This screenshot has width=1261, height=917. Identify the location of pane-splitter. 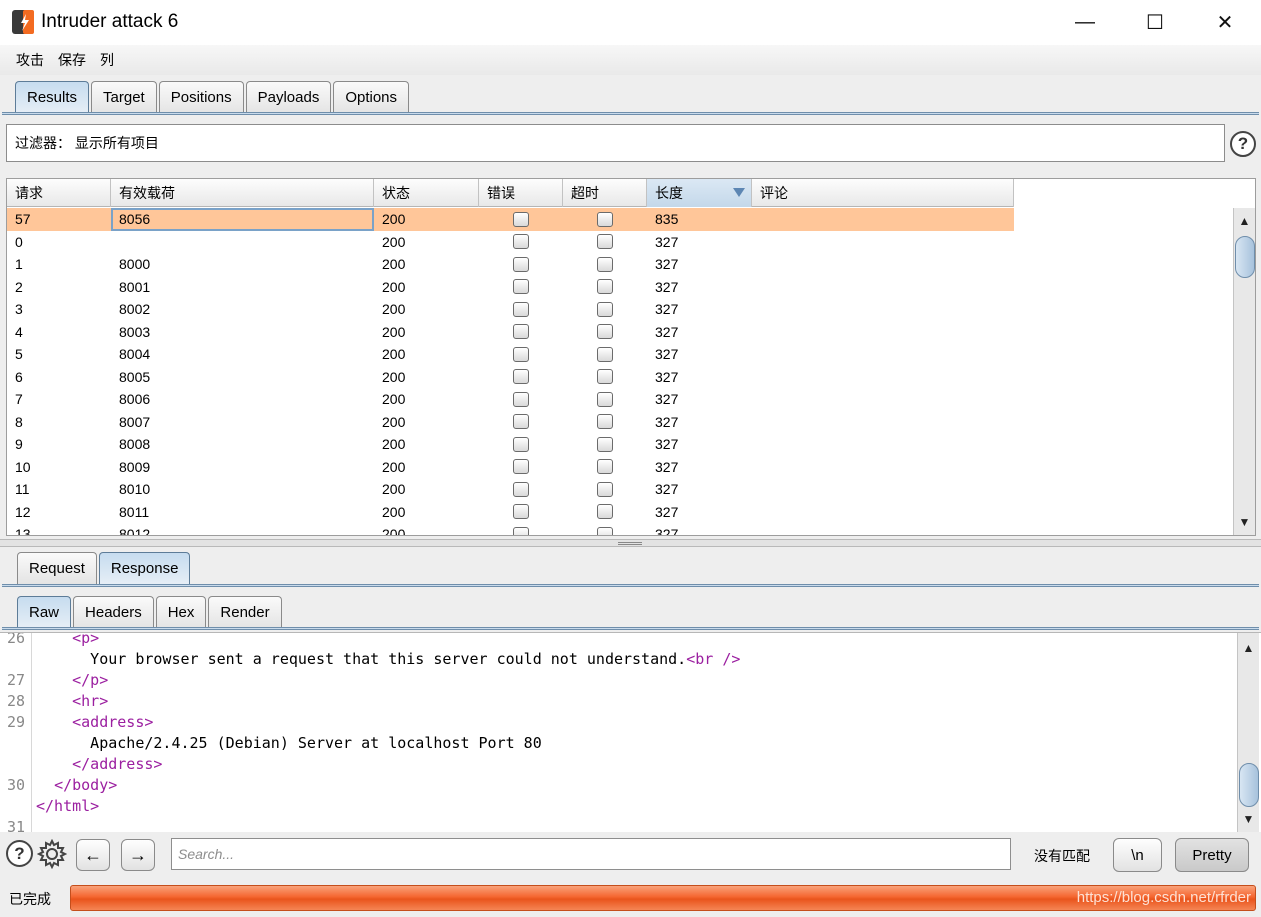
(630, 543).